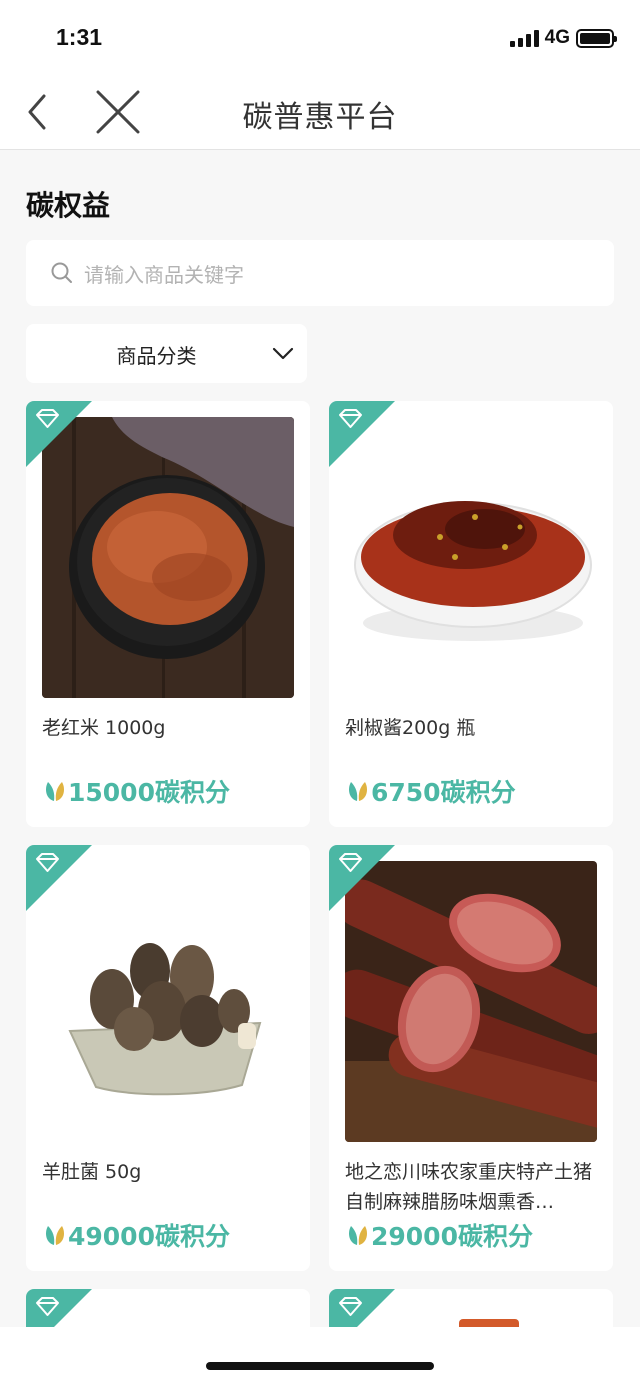 This screenshot has height=1385, width=640. What do you see at coordinates (320, 273) in the screenshot?
I see `search-input: 请输入商品关键字` at bounding box center [320, 273].